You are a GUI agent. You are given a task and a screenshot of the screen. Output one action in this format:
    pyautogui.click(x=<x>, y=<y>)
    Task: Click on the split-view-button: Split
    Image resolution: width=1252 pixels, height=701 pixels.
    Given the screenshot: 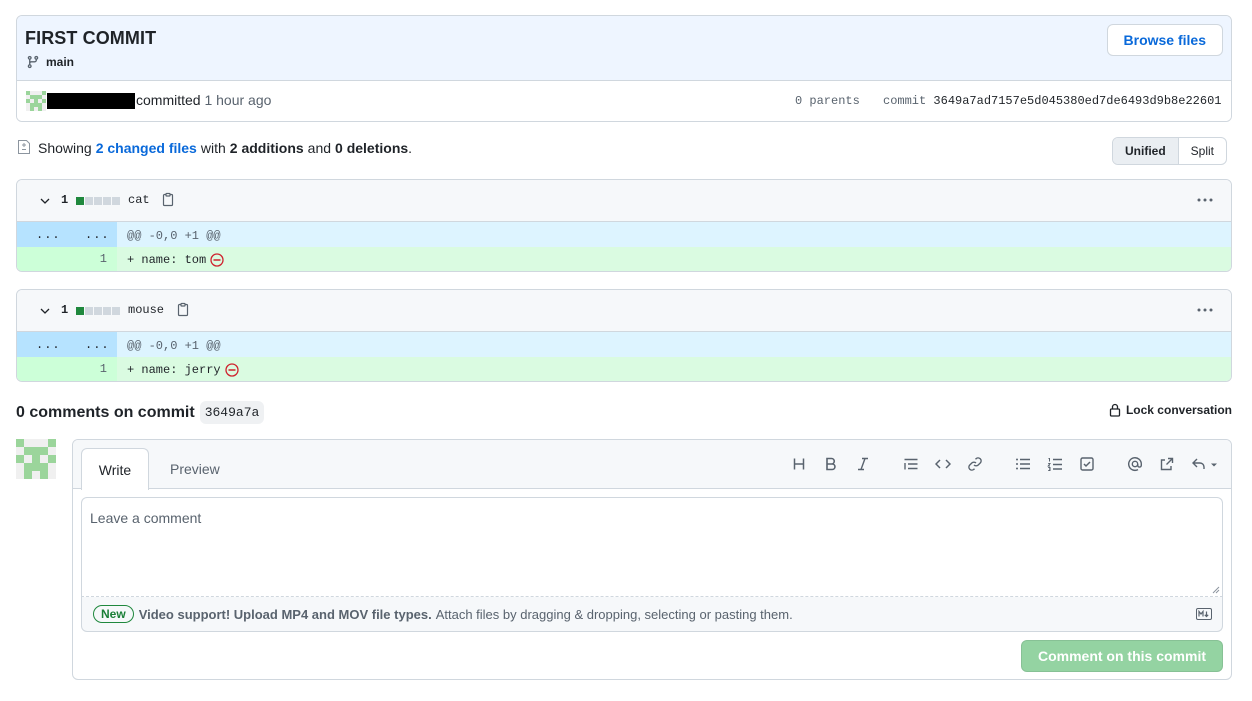 What is the action you would take?
    pyautogui.click(x=1202, y=151)
    